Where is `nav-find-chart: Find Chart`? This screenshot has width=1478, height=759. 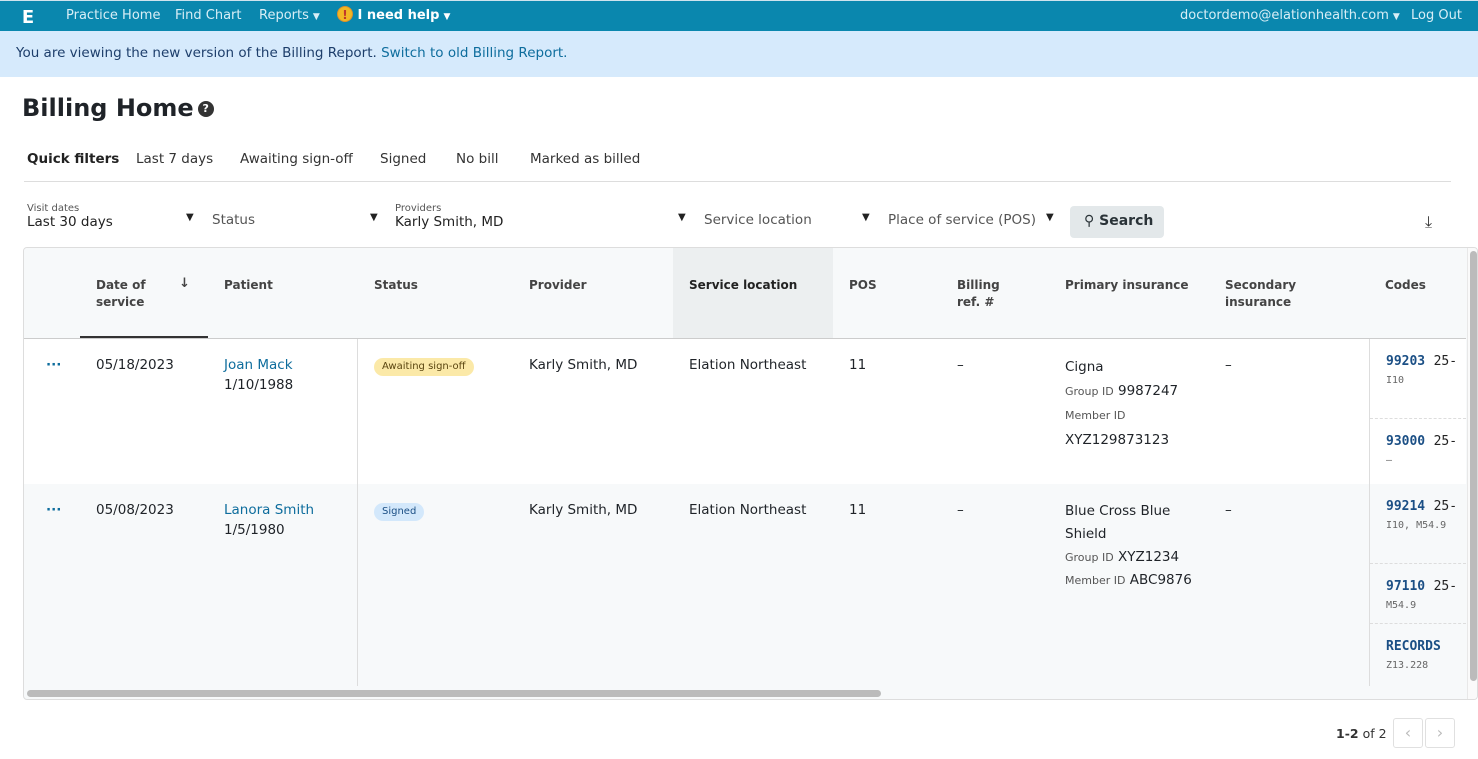 nav-find-chart: Find Chart is located at coordinates (208, 15).